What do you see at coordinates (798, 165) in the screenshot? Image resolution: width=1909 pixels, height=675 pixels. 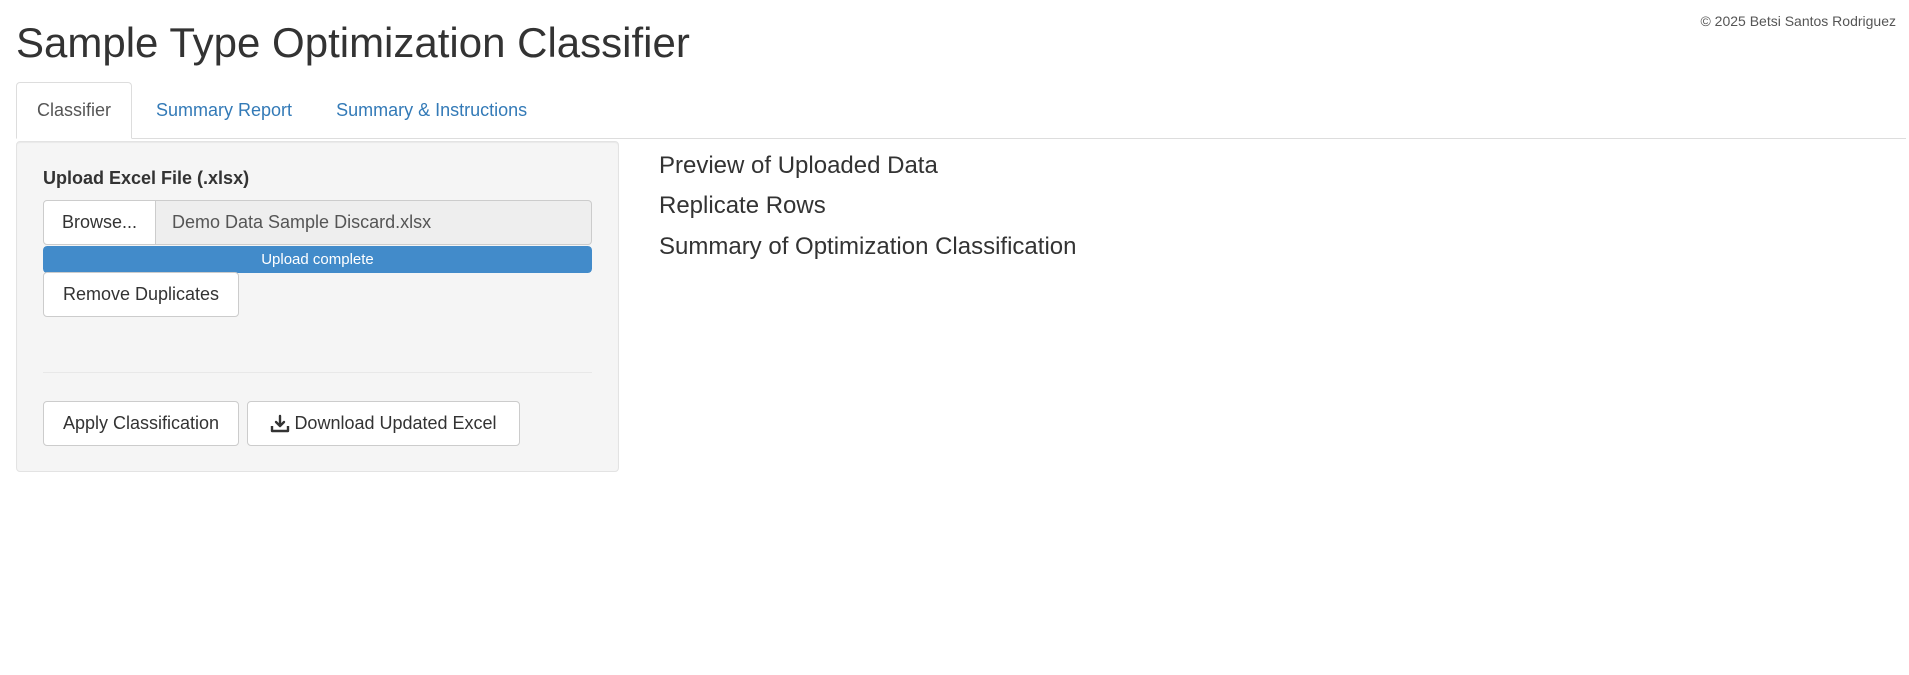 I see `heading-preview-uploaded-data: Preview of Uploaded Data` at bounding box center [798, 165].